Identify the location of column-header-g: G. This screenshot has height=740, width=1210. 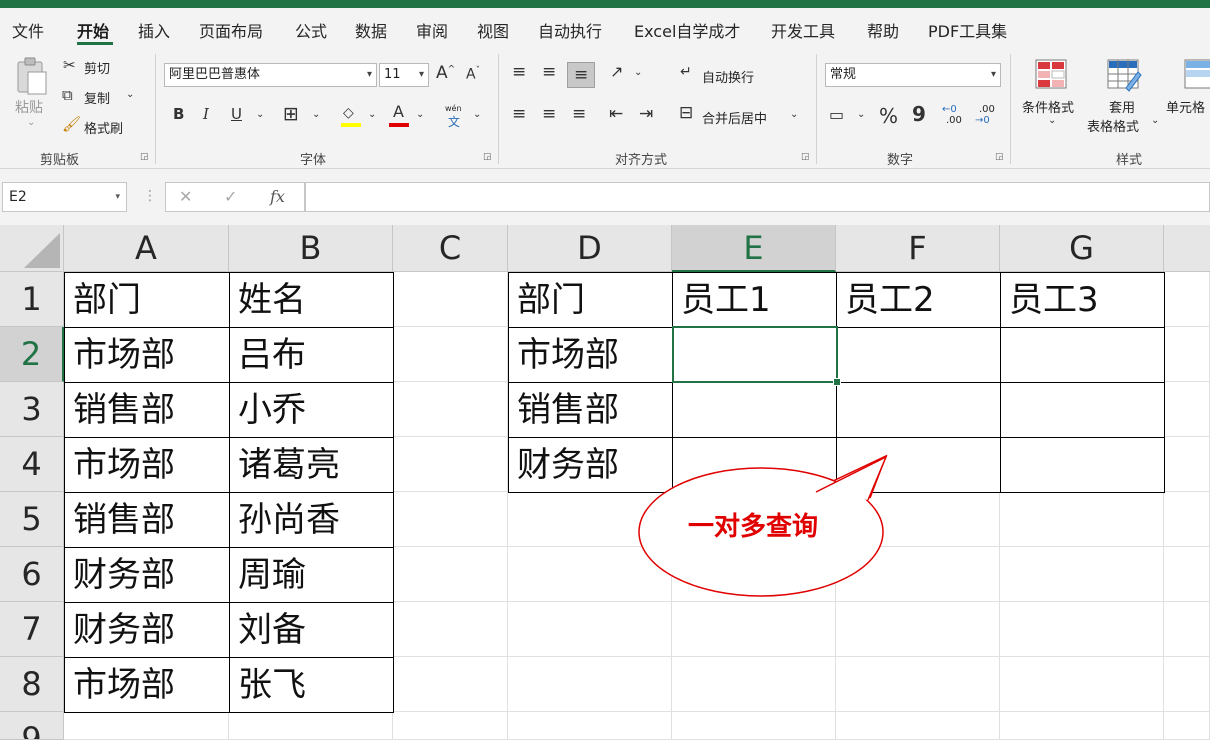
(1082, 248).